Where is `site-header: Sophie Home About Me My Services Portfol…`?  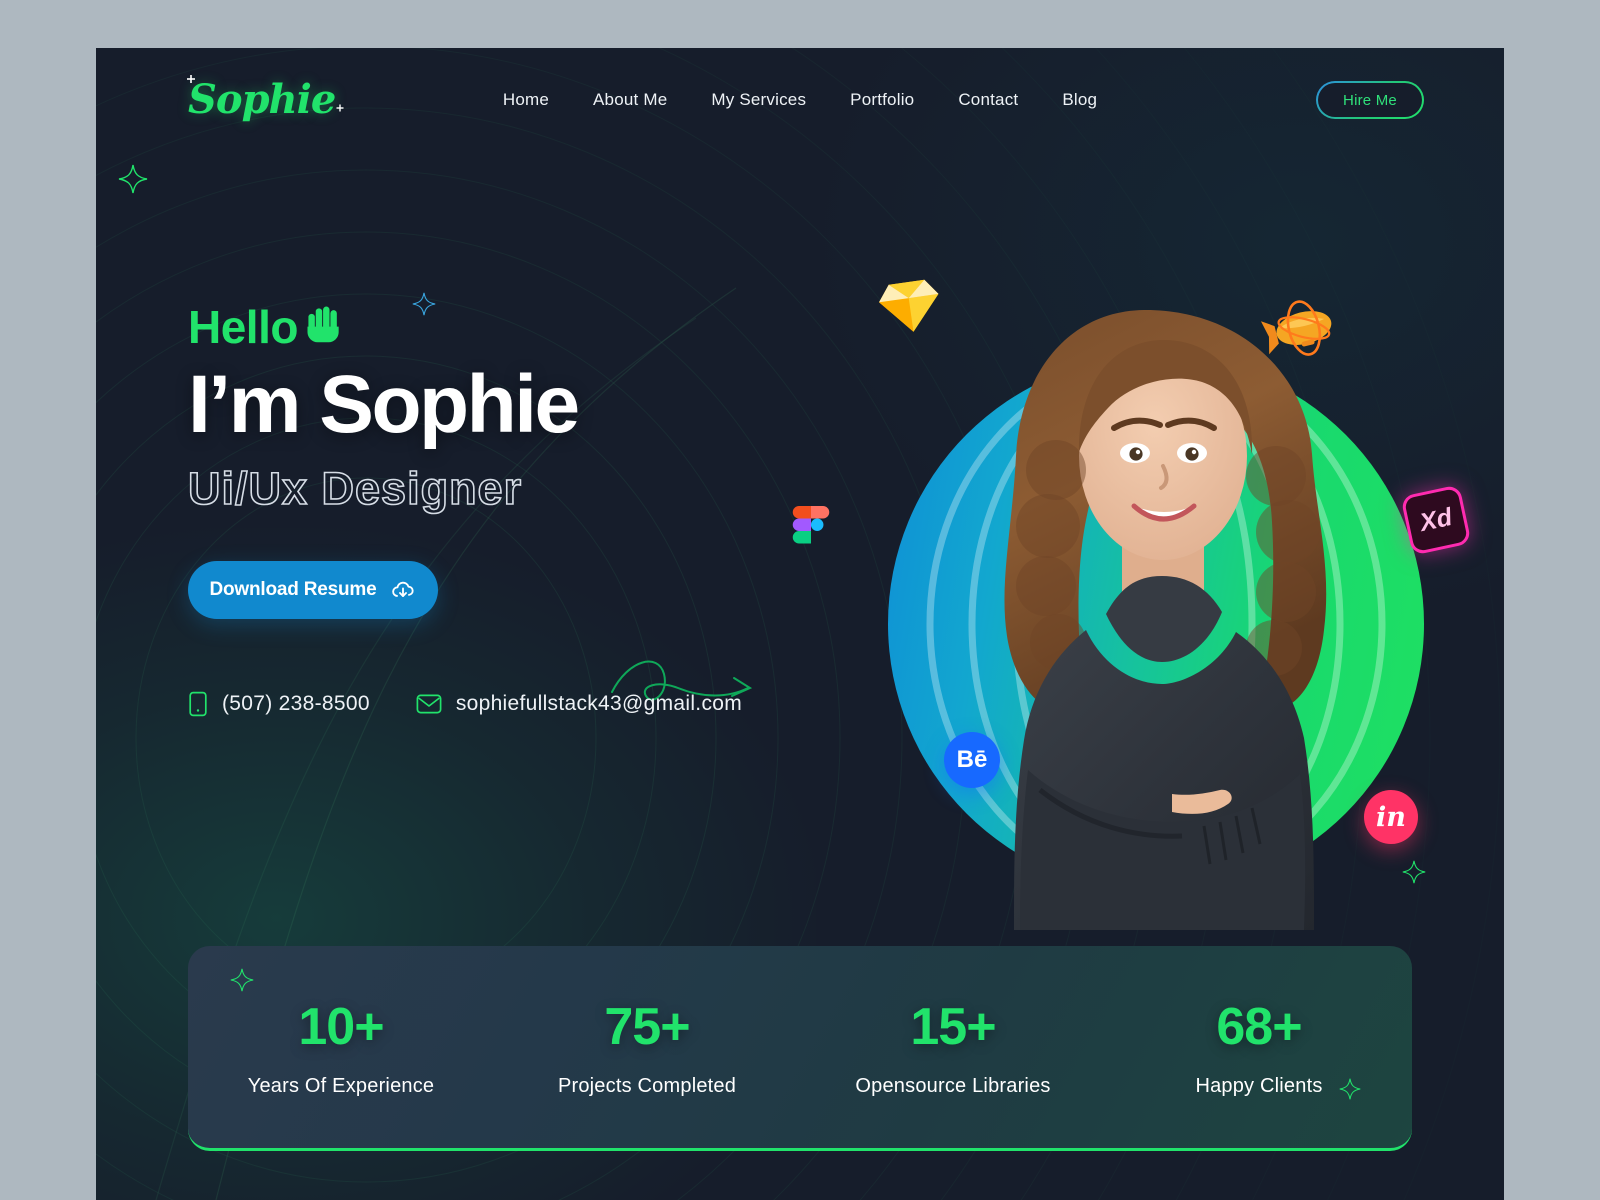
site-header: Sophie Home About Me My Services Portfol… is located at coordinates (800, 100).